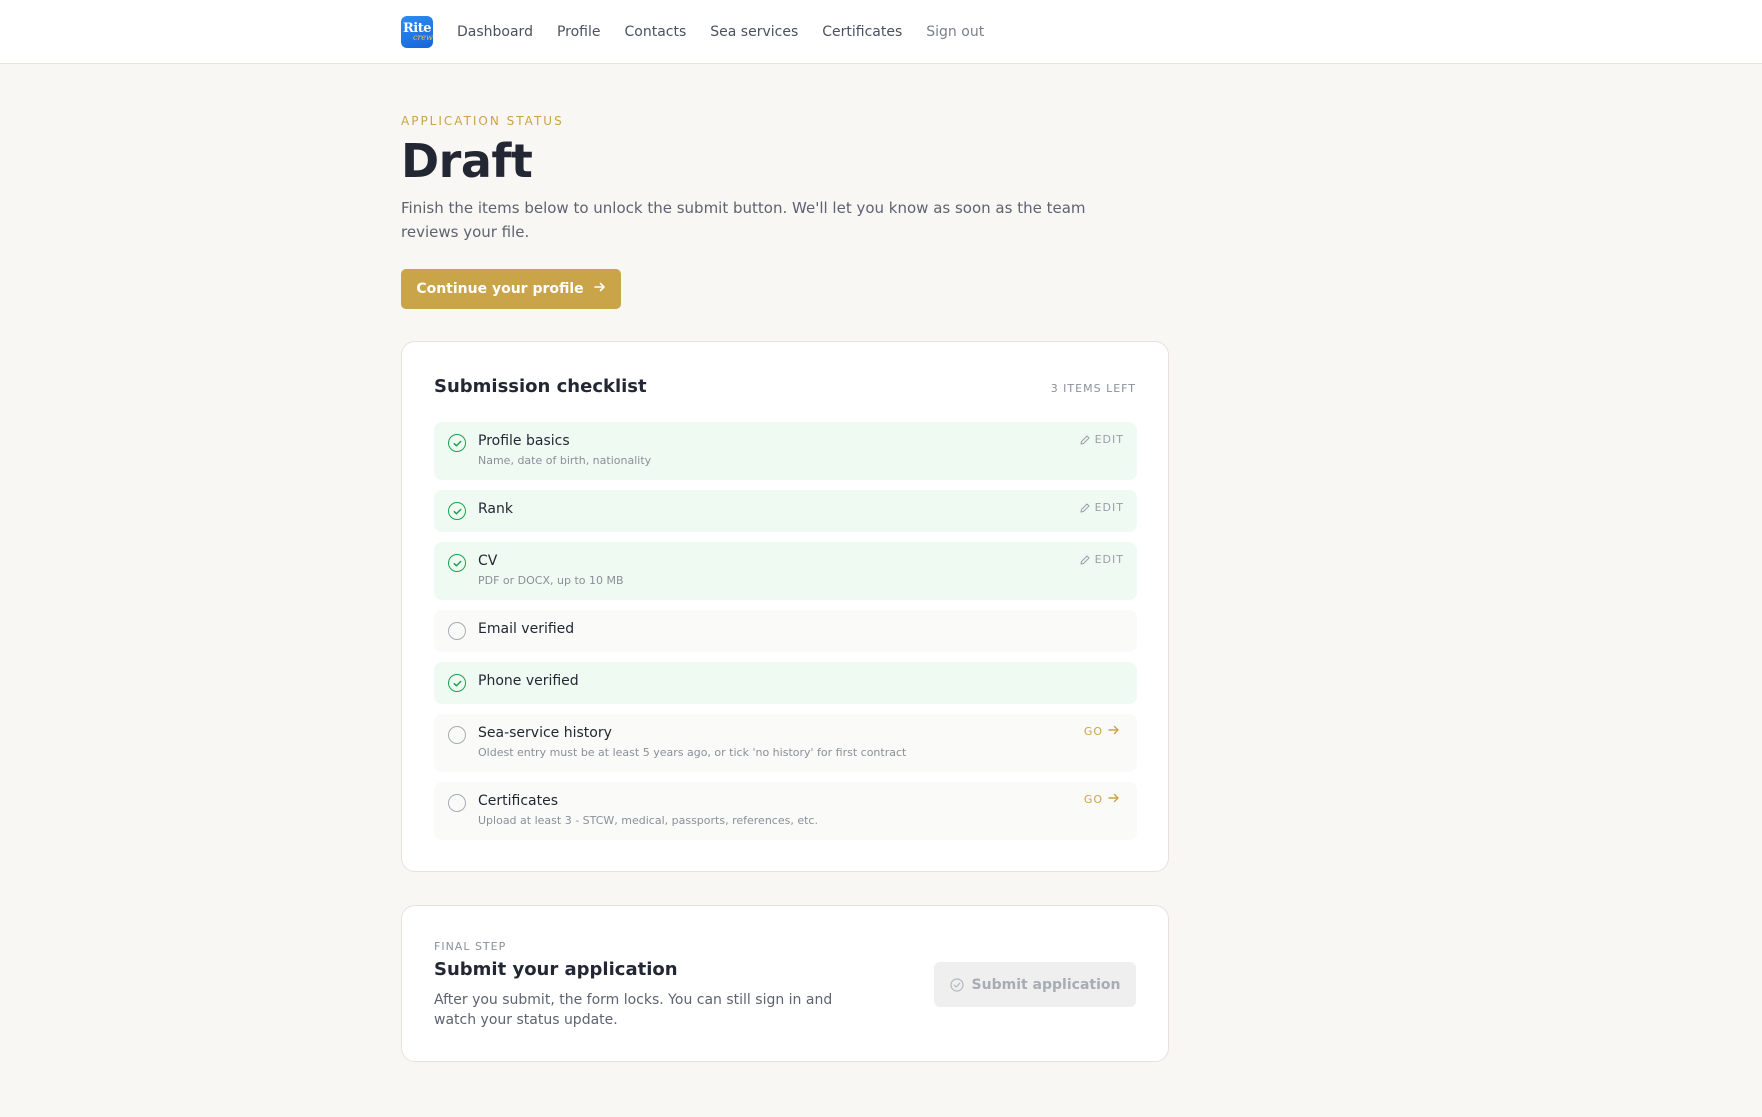  What do you see at coordinates (551, 580) in the screenshot?
I see `checklist-item-sub: PDF or DOCX, up to 10 MB` at bounding box center [551, 580].